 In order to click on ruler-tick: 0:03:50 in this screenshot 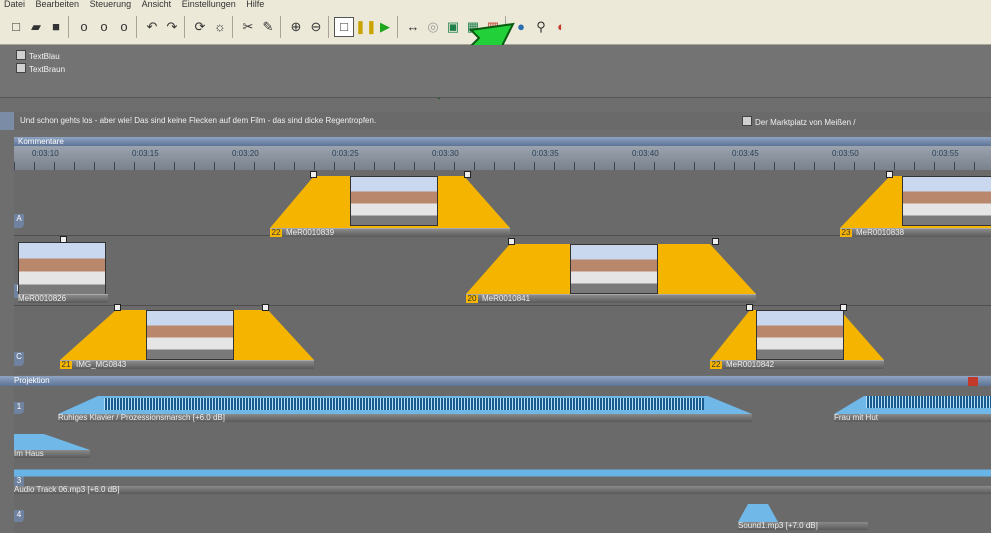, I will do `click(845, 153)`.